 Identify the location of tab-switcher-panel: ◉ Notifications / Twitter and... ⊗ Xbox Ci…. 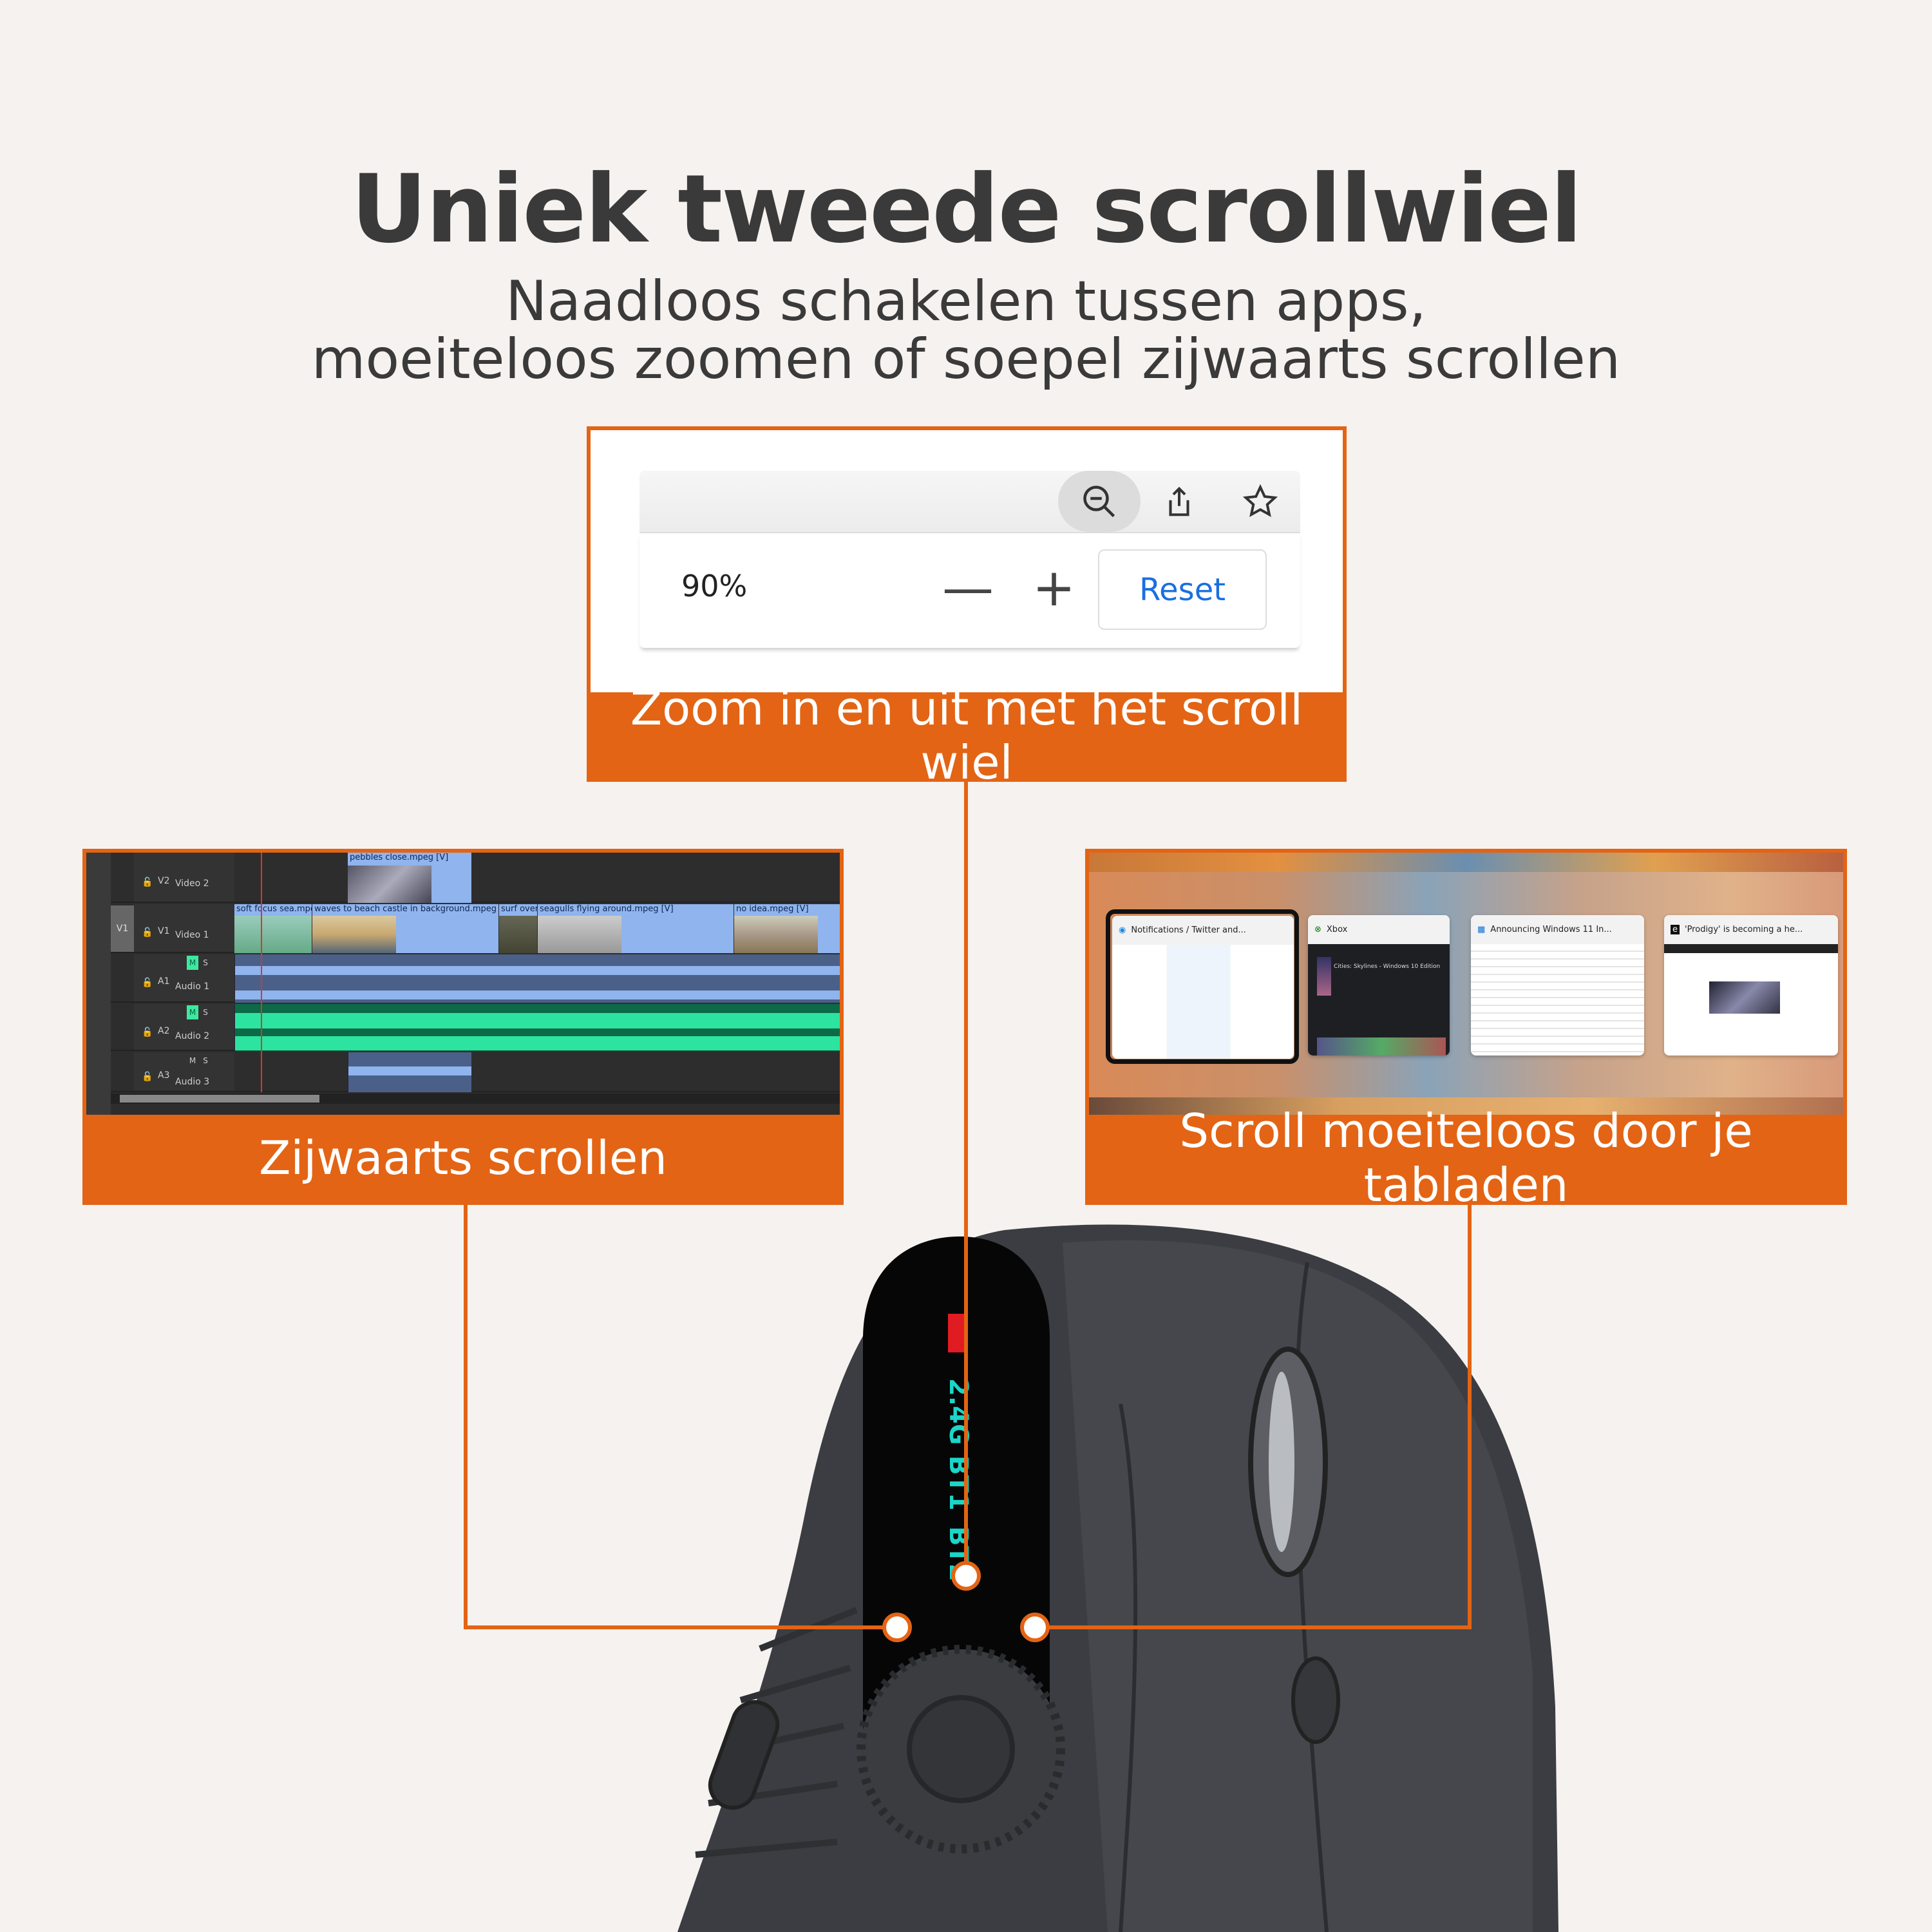
(1466, 1030).